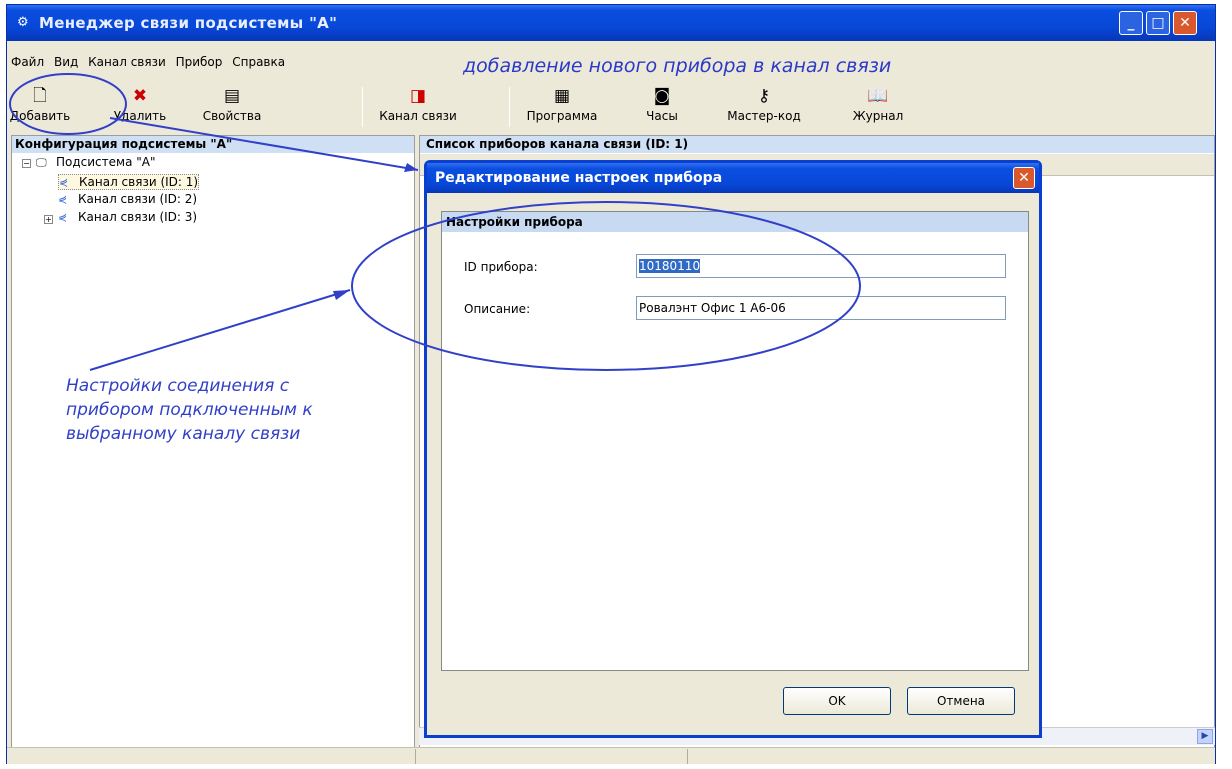  I want to click on menu-channel: Канал связи, so click(127, 62).